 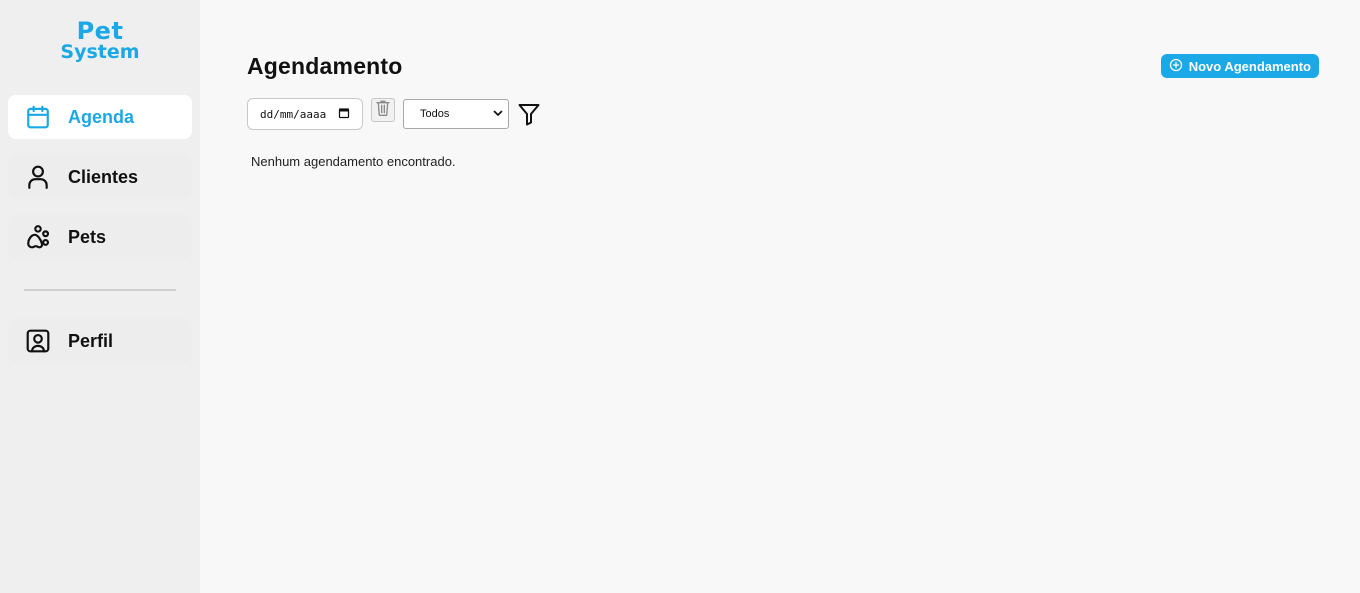 What do you see at coordinates (344, 114) in the screenshot?
I see `calendar-picker-icon` at bounding box center [344, 114].